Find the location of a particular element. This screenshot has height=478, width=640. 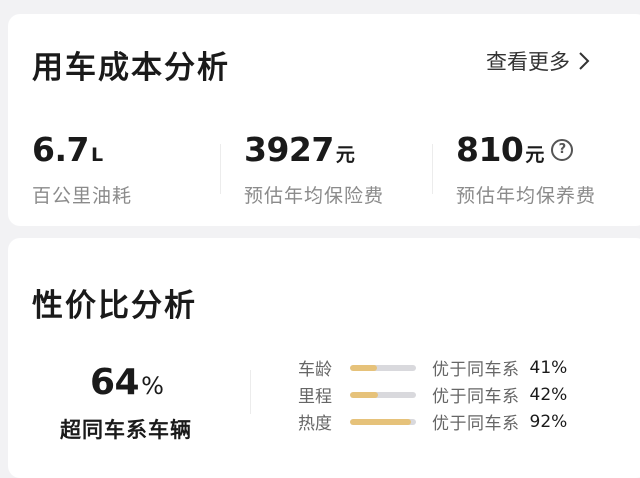

insurance-cost-metric: 3927 元 预估年均保险费 is located at coordinates (314, 169).